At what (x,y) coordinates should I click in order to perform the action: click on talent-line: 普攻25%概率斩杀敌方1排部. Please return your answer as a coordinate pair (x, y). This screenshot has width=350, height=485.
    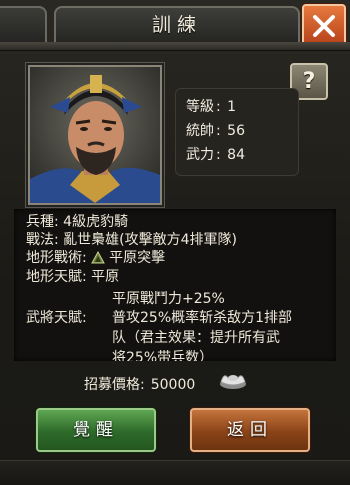
    Looking at the image, I should click on (202, 318).